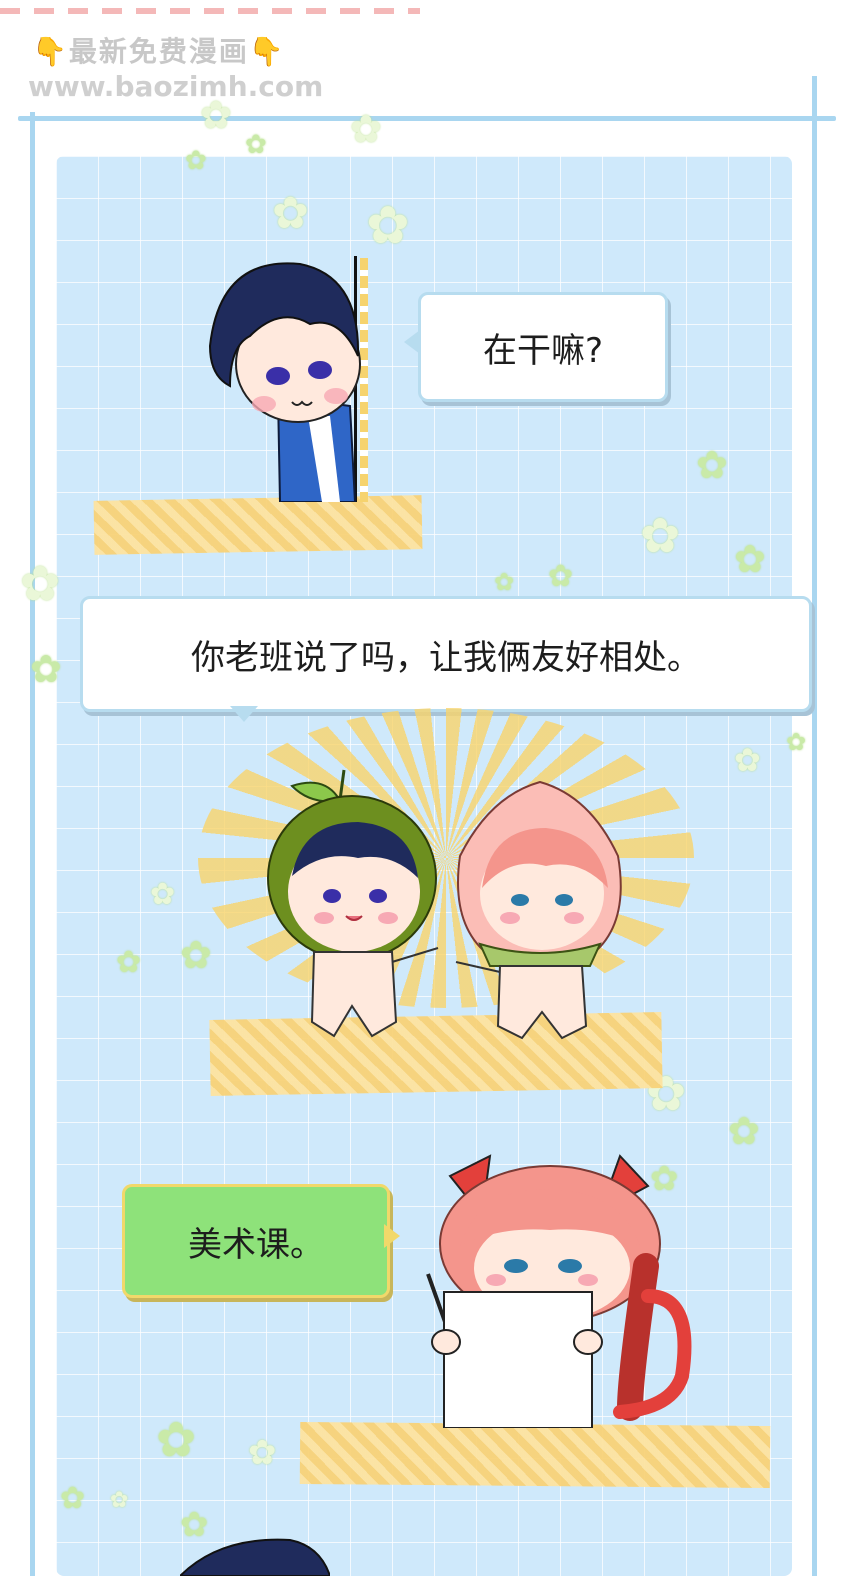 This screenshot has width=850, height=1576. Describe the element at coordinates (255, 1557) in the screenshot. I see `partial-dark-hair-head` at that location.